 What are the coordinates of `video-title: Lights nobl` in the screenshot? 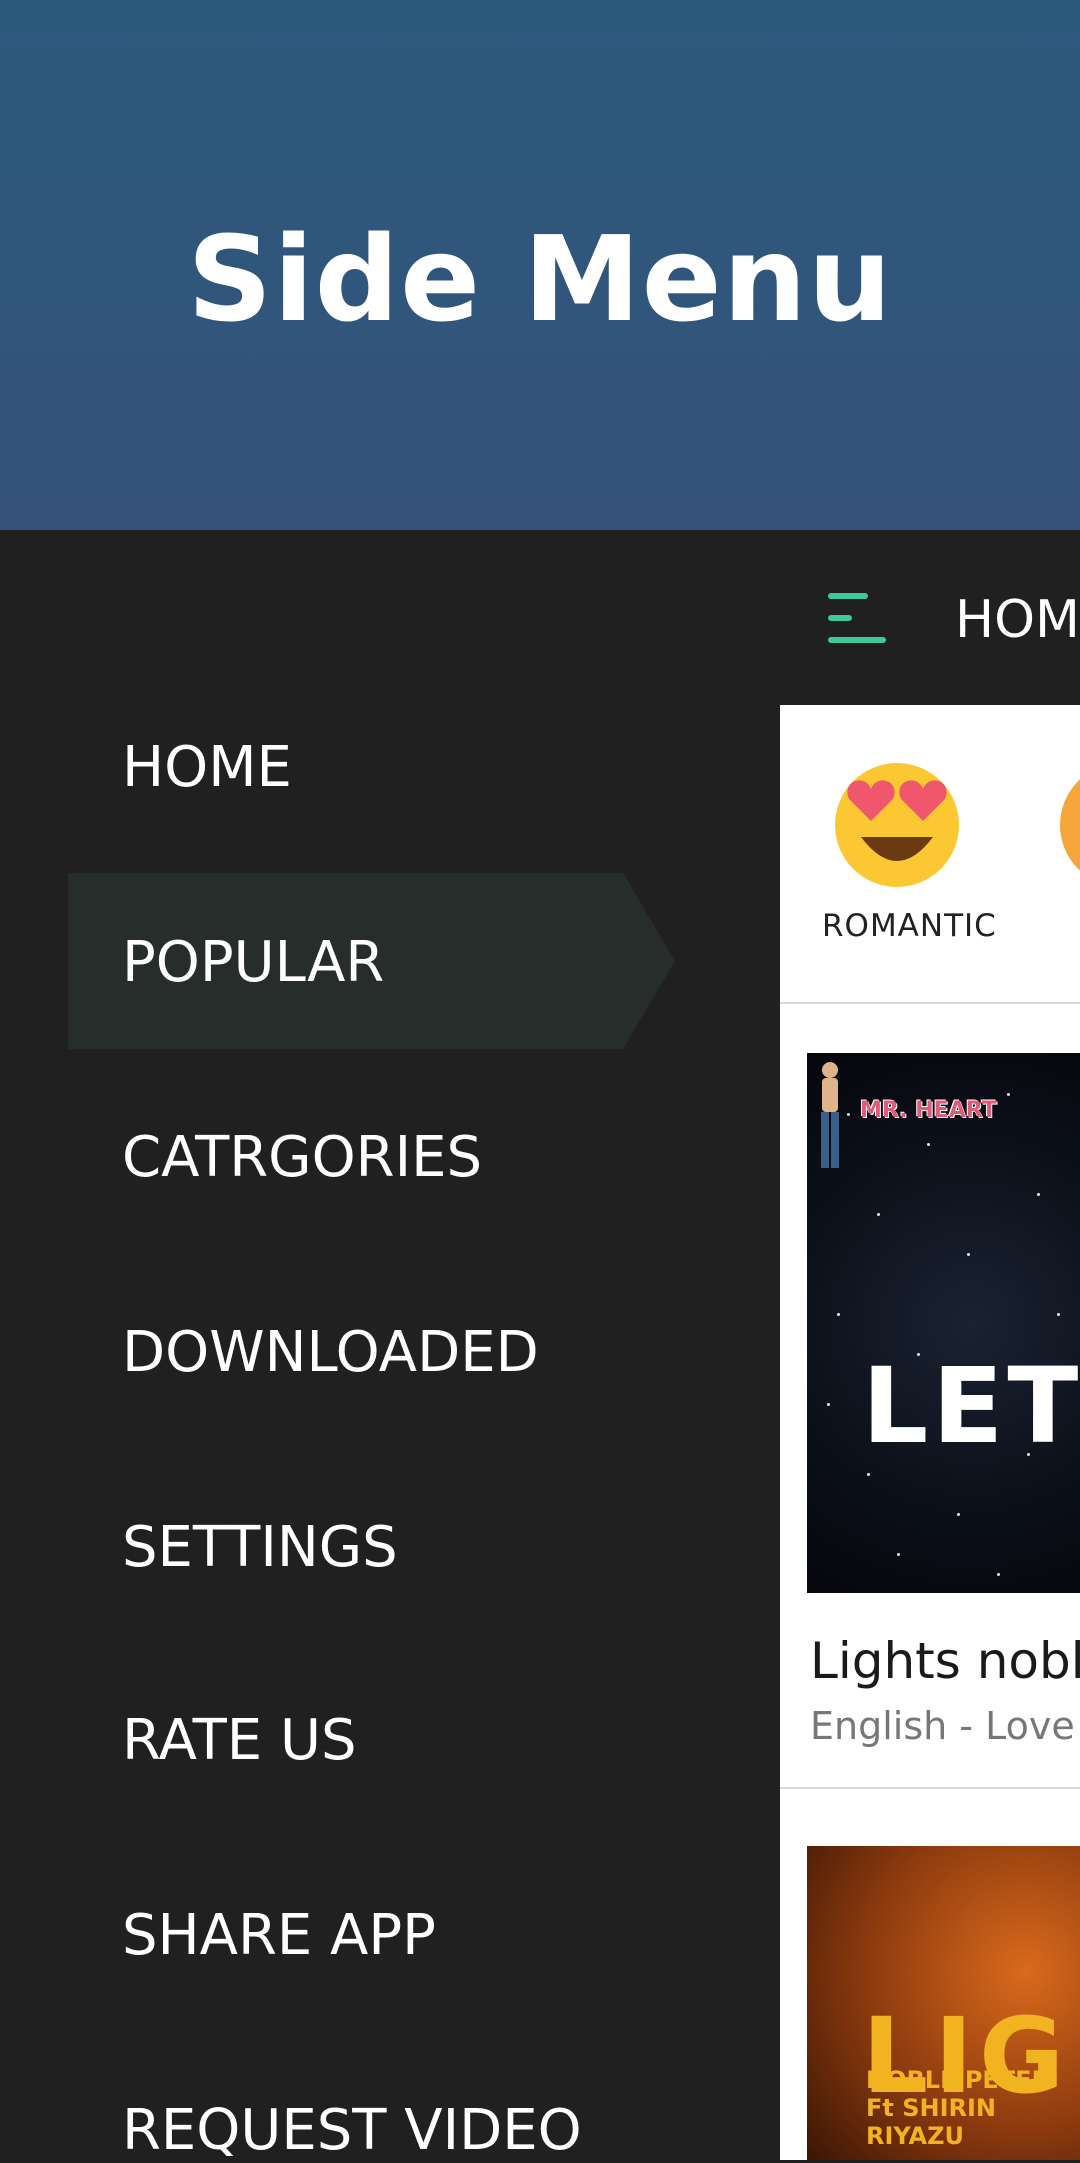 It's located at (945, 1661).